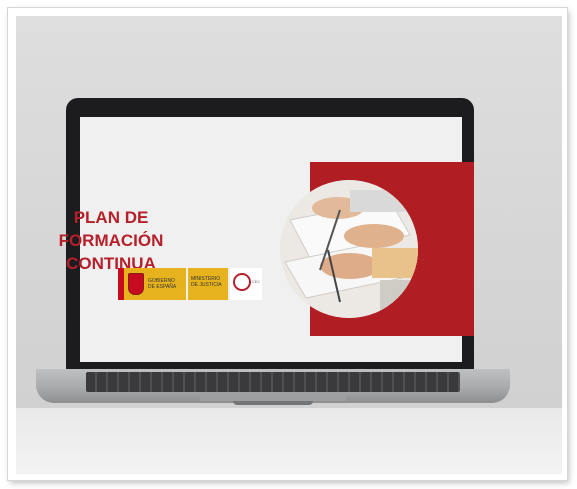 The height and width of the screenshot is (489, 577). Describe the element at coordinates (208, 284) in the screenshot. I see `ministry-of-justice-logo: MINISTERIO DE JUSTICIA` at that location.